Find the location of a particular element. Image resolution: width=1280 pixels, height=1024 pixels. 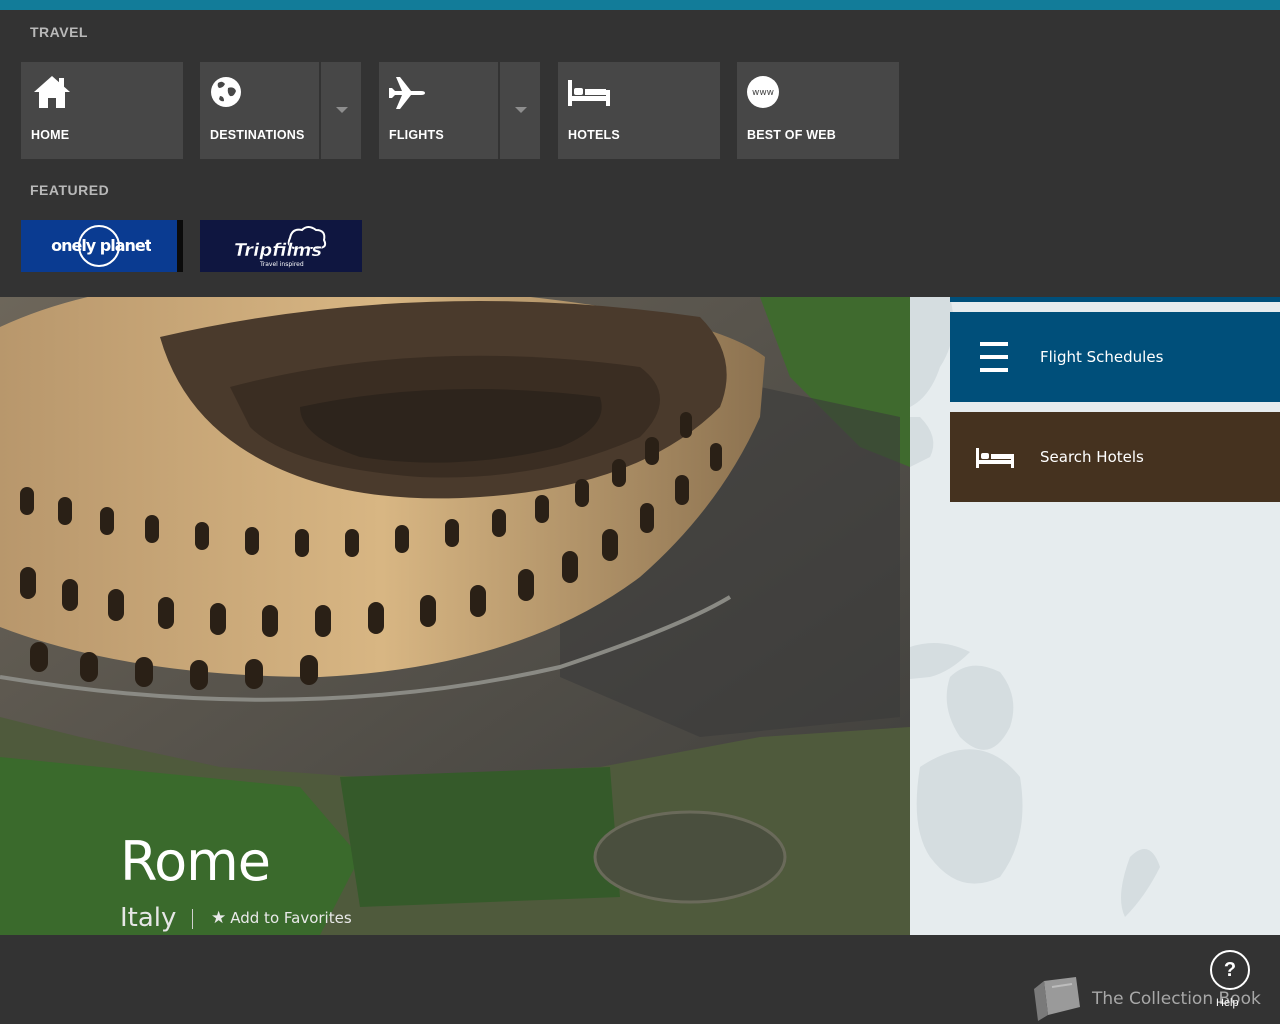

flight-schedules-button: Flight Schedules is located at coordinates (1115, 357).